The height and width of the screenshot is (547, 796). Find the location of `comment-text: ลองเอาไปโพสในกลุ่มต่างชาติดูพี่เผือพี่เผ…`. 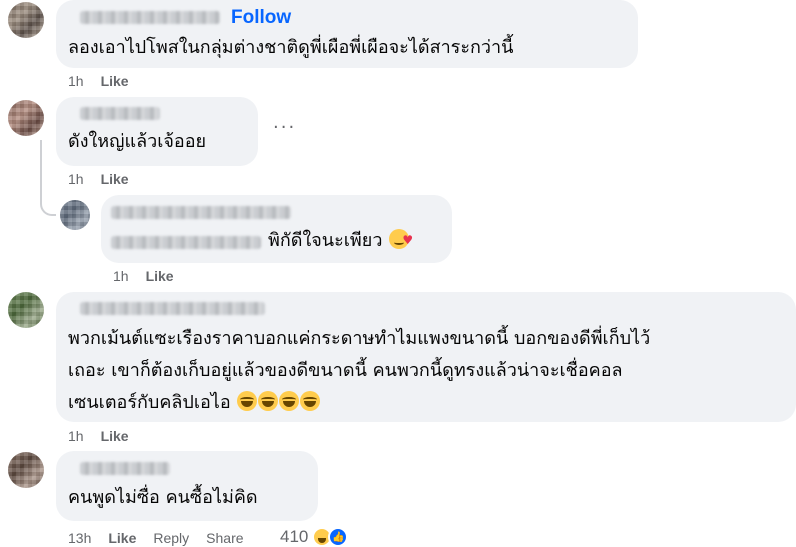

comment-text: ลองเอาไปโพสในกลุ่มต่างชาติดูพี่เผือพี่เผ… is located at coordinates (291, 47).